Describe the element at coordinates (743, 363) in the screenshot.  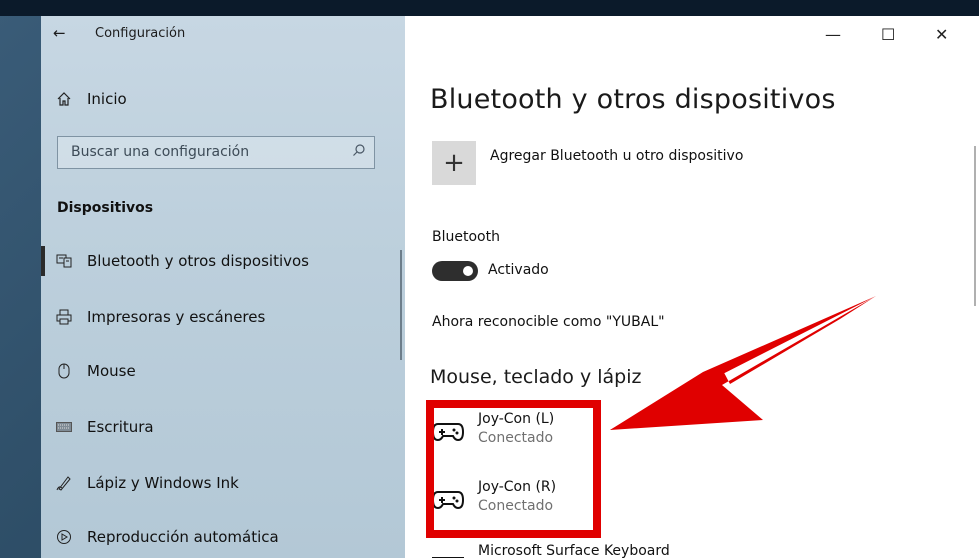
I see `red-arrow-annotation` at that location.